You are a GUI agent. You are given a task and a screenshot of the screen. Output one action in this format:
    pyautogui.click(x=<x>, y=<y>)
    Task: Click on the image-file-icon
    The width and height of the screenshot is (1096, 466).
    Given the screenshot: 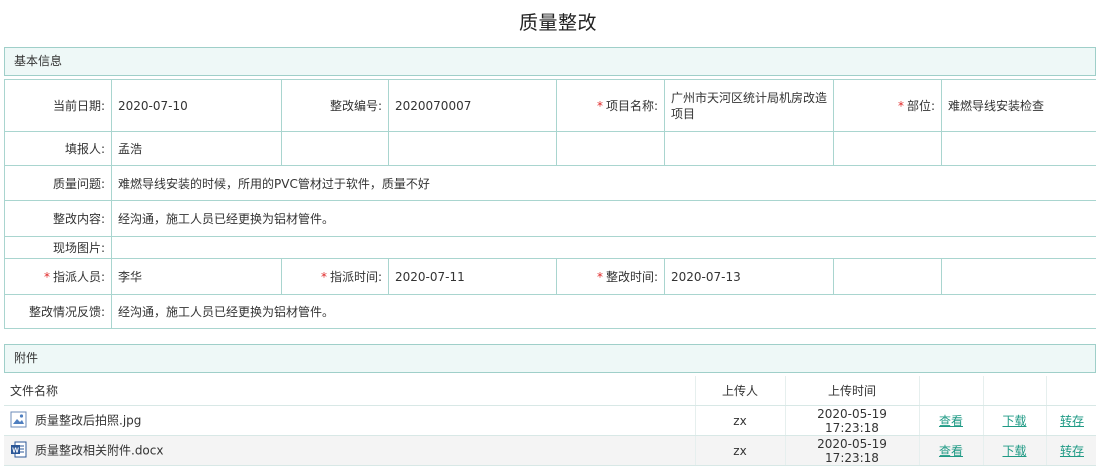 What is the action you would take?
    pyautogui.click(x=18, y=421)
    